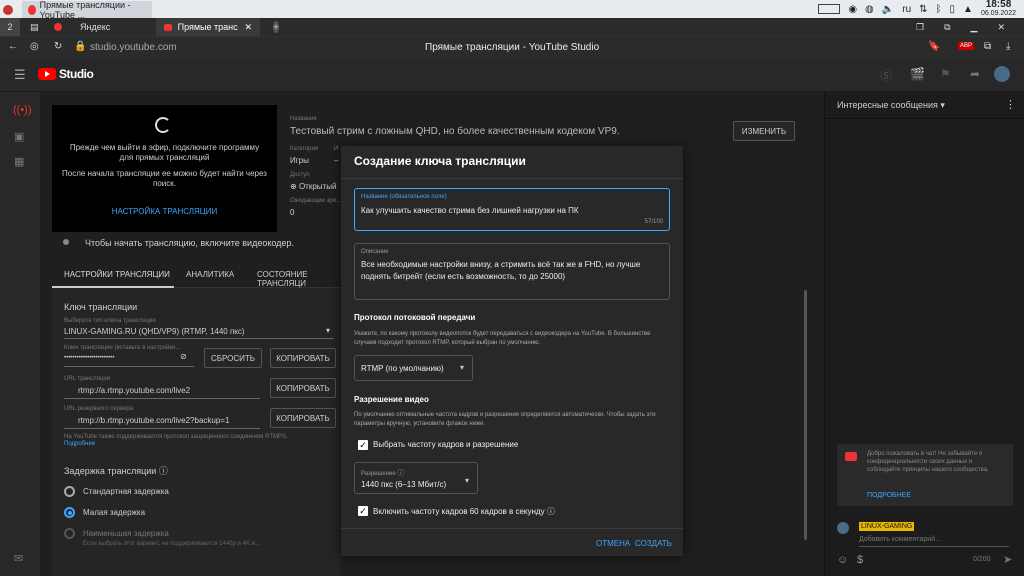  I want to click on protocol-select: RTMP (по умолчанию) ▾, so click(413, 368).